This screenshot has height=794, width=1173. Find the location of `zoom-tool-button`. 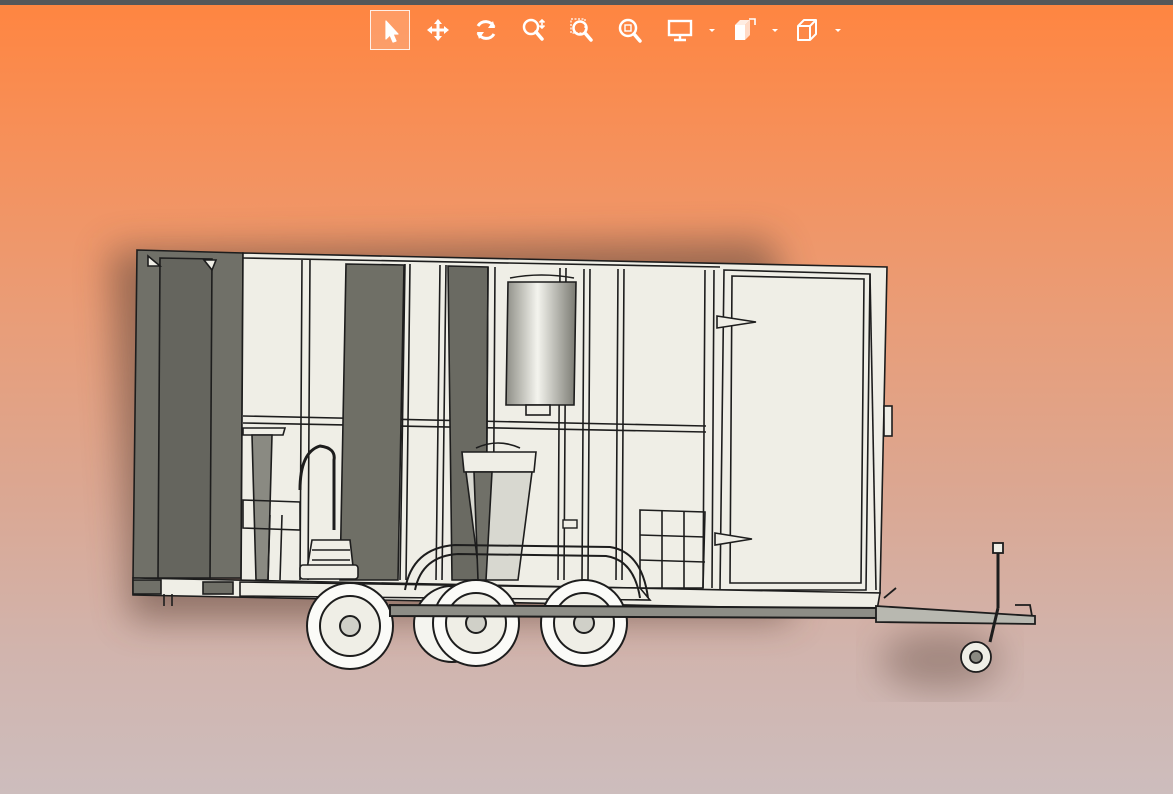

zoom-tool-button is located at coordinates (534, 30).